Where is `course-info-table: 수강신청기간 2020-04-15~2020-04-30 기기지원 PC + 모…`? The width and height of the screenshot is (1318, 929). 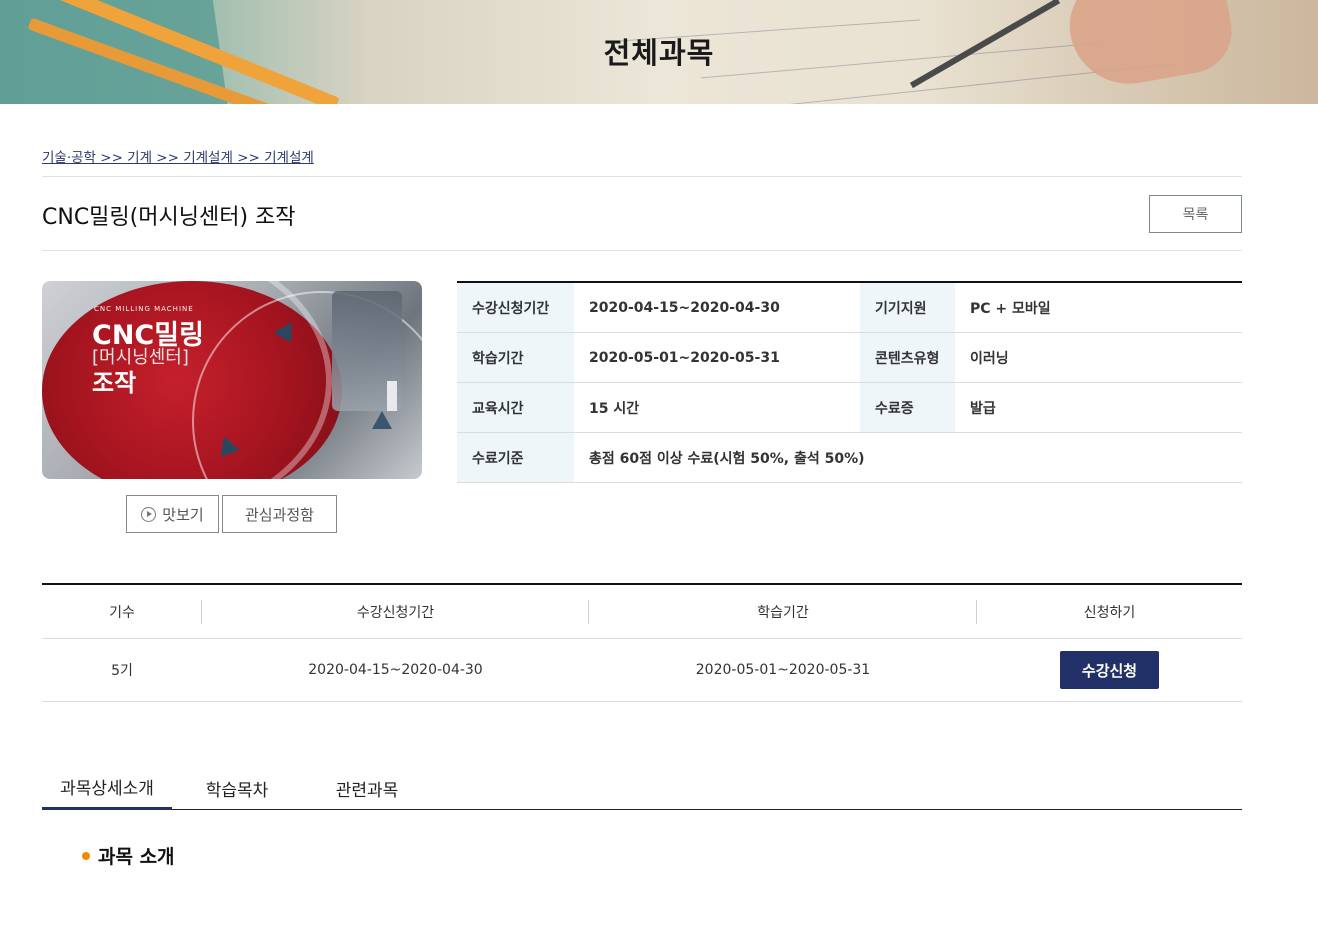
course-info-table: 수강신청기간 2020-04-15~2020-04-30 기기지원 PC + 모… is located at coordinates (849, 382).